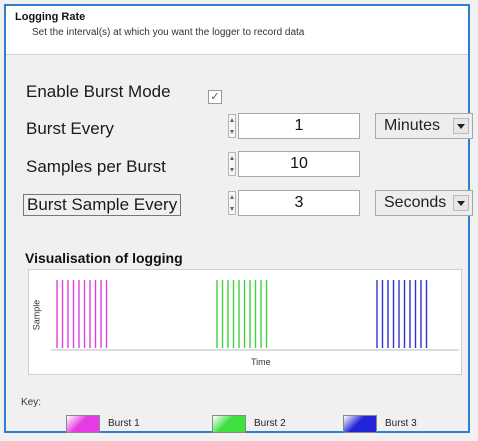  Describe the element at coordinates (98, 91) in the screenshot. I see `enable-burst-label: Enable Burst Mode` at that location.